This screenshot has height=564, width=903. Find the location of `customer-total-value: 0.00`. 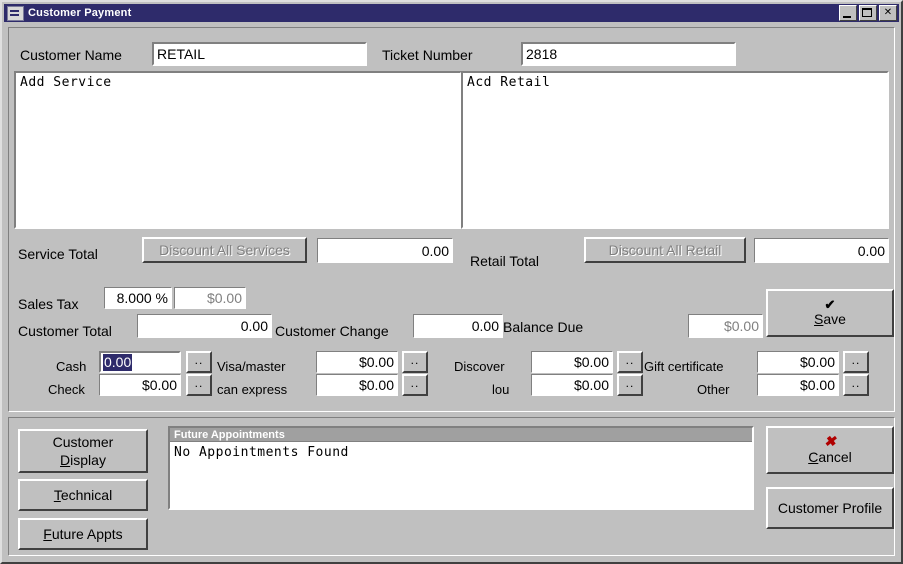

customer-total-value: 0.00 is located at coordinates (204, 326).